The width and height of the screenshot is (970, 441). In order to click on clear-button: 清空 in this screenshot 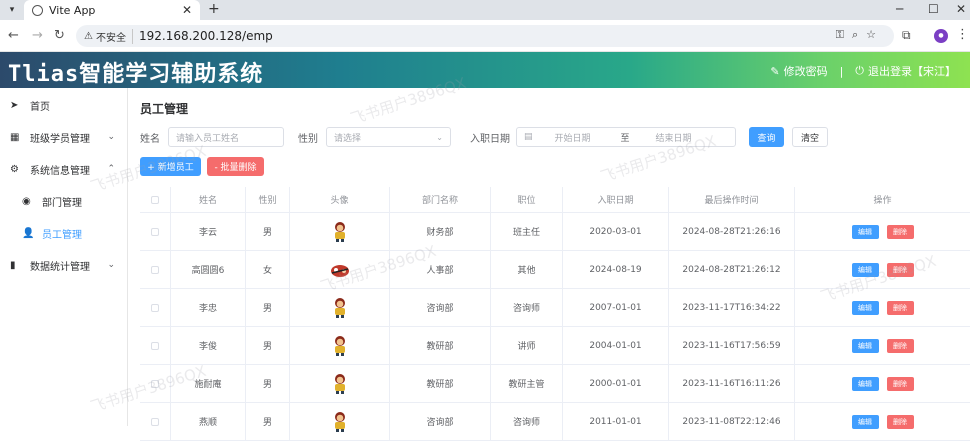, I will do `click(810, 137)`.